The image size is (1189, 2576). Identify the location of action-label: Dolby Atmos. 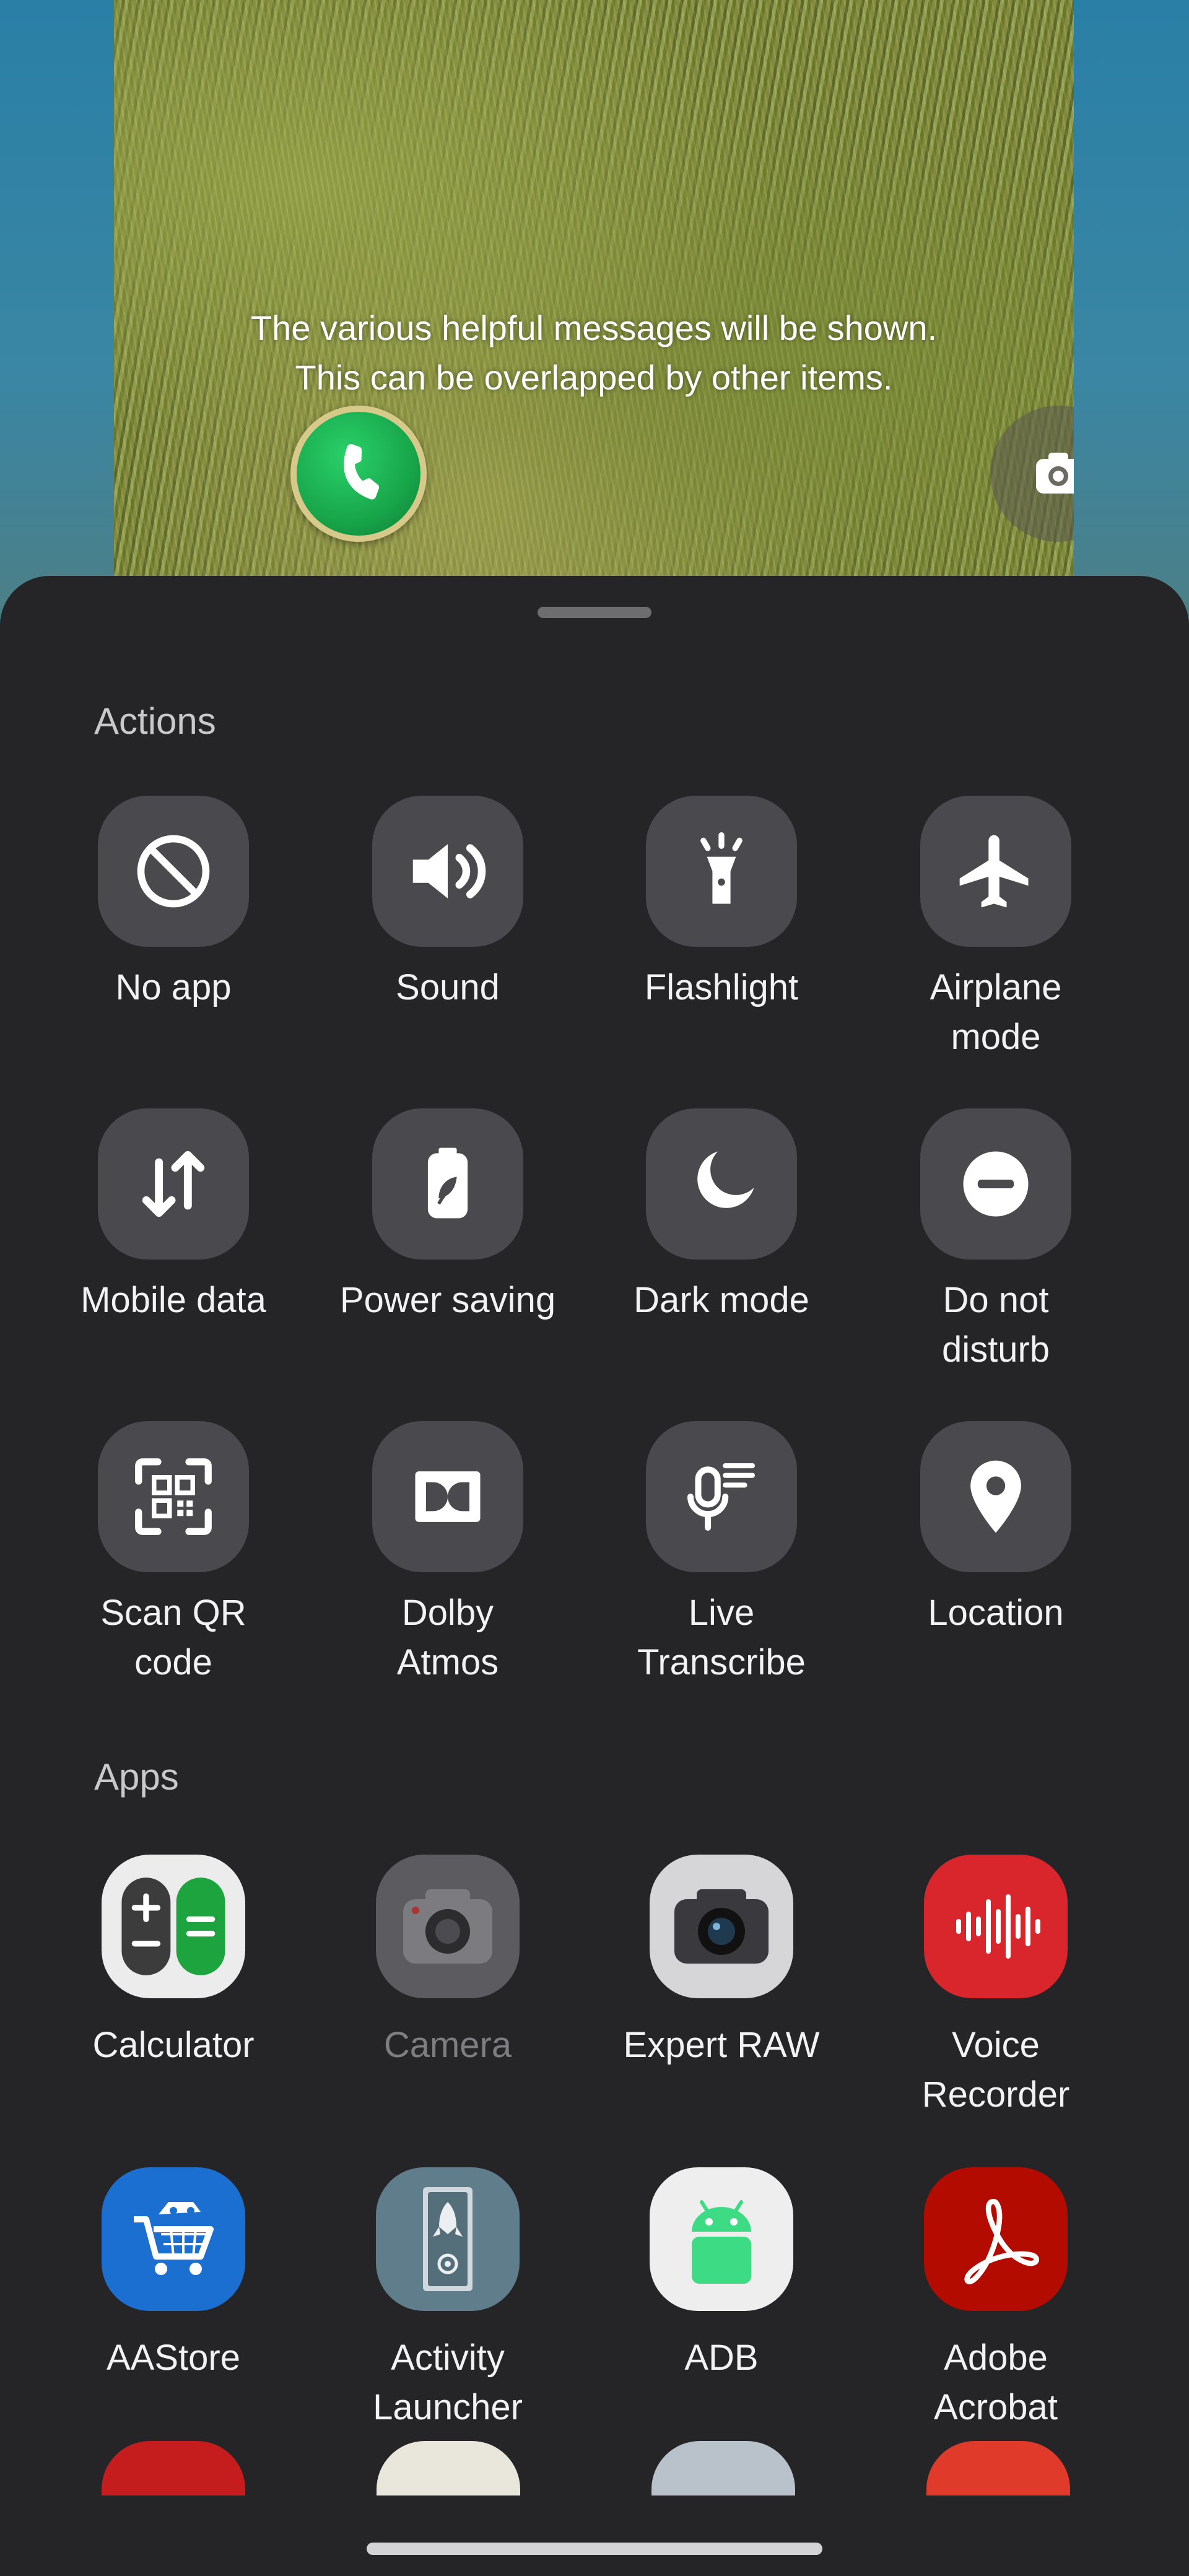
(447, 1637).